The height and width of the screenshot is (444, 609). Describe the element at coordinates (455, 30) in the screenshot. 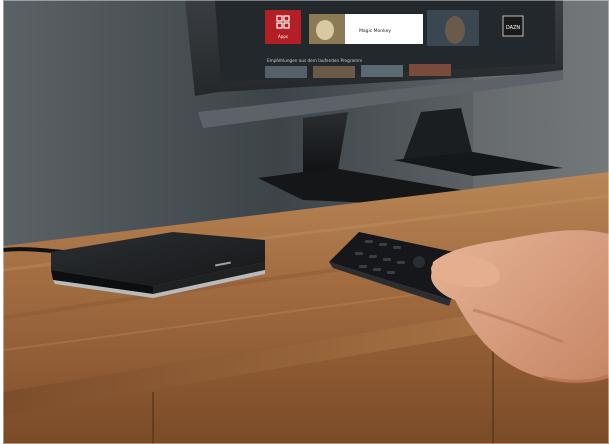

I see `preview-figure` at that location.